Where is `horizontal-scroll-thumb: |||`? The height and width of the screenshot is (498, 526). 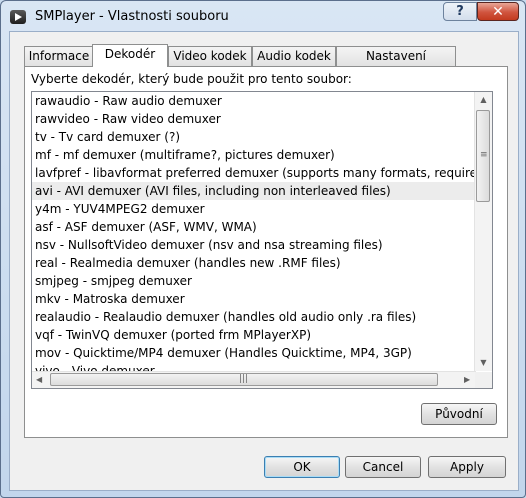 horizontal-scroll-thumb: ||| is located at coordinates (244, 379).